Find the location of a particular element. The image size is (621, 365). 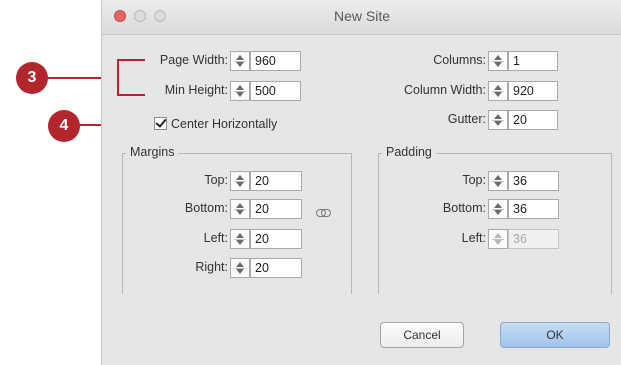

page-width-label: Page Width: is located at coordinates (193, 60).